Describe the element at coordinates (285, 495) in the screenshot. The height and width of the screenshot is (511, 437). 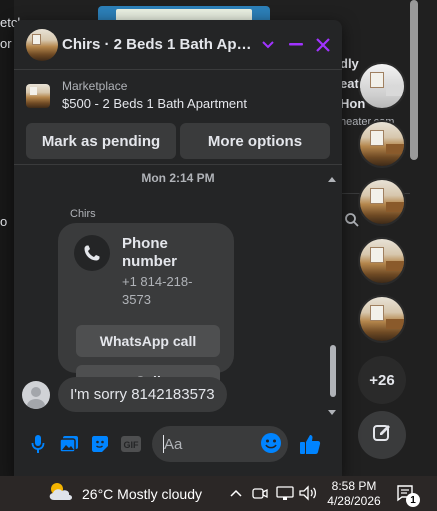
I see `network-icon` at that location.